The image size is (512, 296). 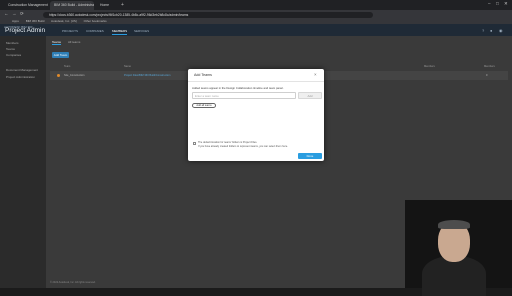 What do you see at coordinates (203, 75) in the screenshot?
I see `dialog-title: Add Teams` at bounding box center [203, 75].